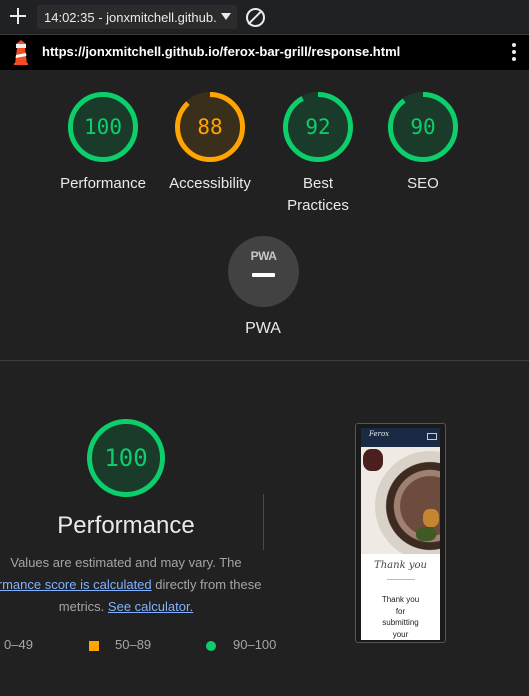 This screenshot has width=529, height=696. Describe the element at coordinates (210, 184) in the screenshot. I see `gauge-accessibility-label: Accessibility` at that location.